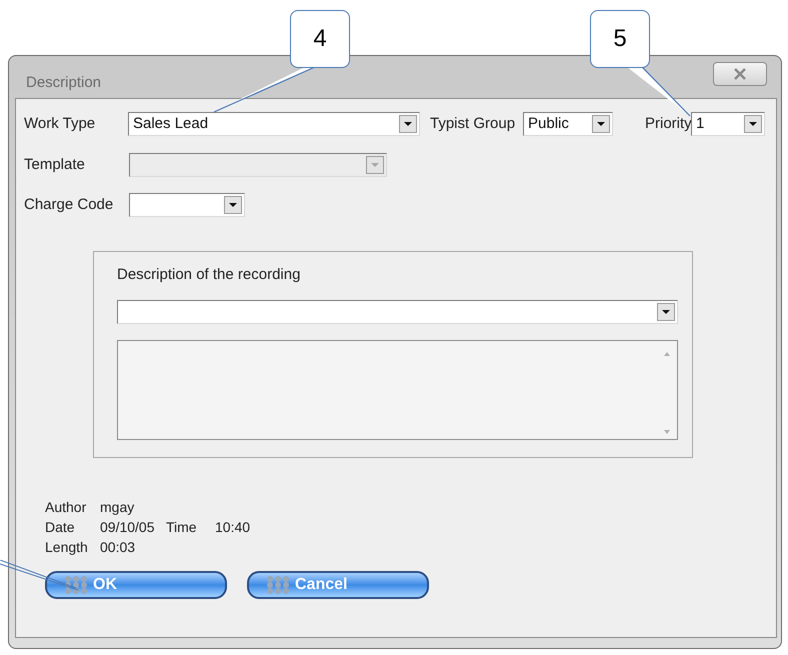 The width and height of the screenshot is (788, 655). What do you see at coordinates (659, 92) in the screenshot?
I see `callout-pointer` at bounding box center [659, 92].